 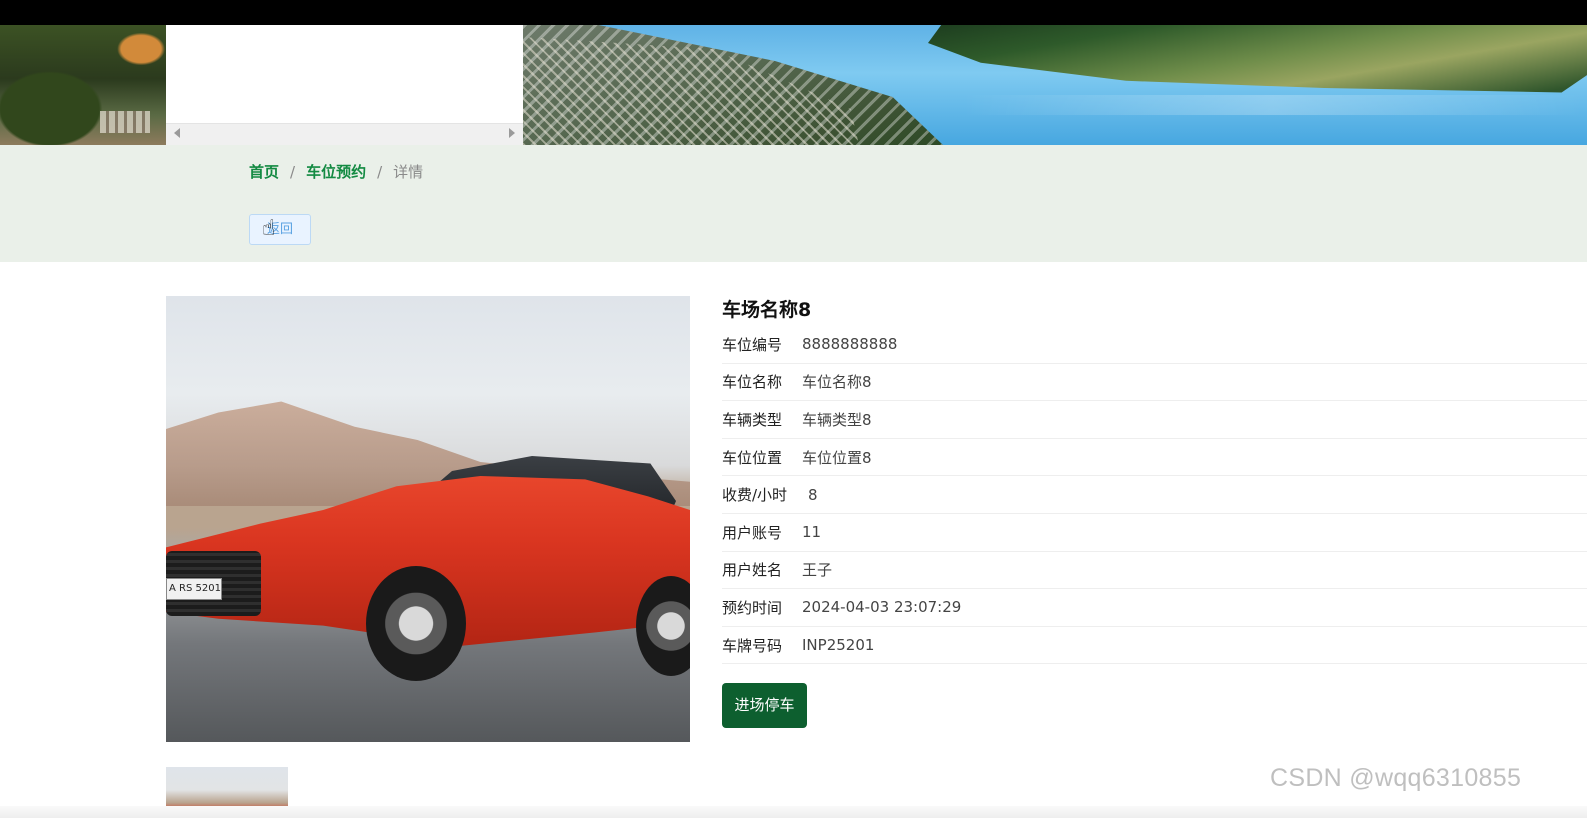 I want to click on detail-row-user-name: 用户姓名 王子, so click(x=1154, y=571).